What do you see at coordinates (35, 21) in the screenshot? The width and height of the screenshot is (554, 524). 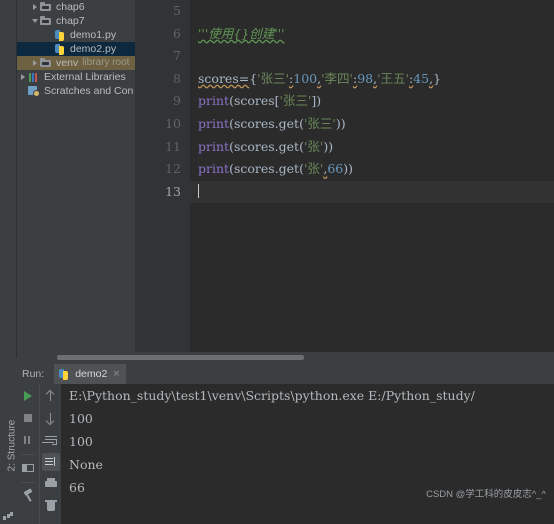 I see `chevron-expanded-icon` at bounding box center [35, 21].